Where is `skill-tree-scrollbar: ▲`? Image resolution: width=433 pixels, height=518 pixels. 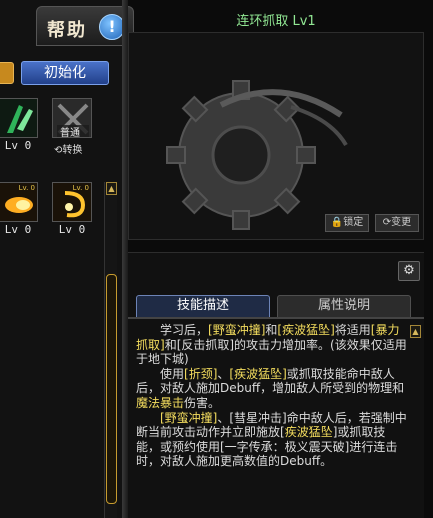
skill-tree-scrollbar: ▲ is located at coordinates (110, 350).